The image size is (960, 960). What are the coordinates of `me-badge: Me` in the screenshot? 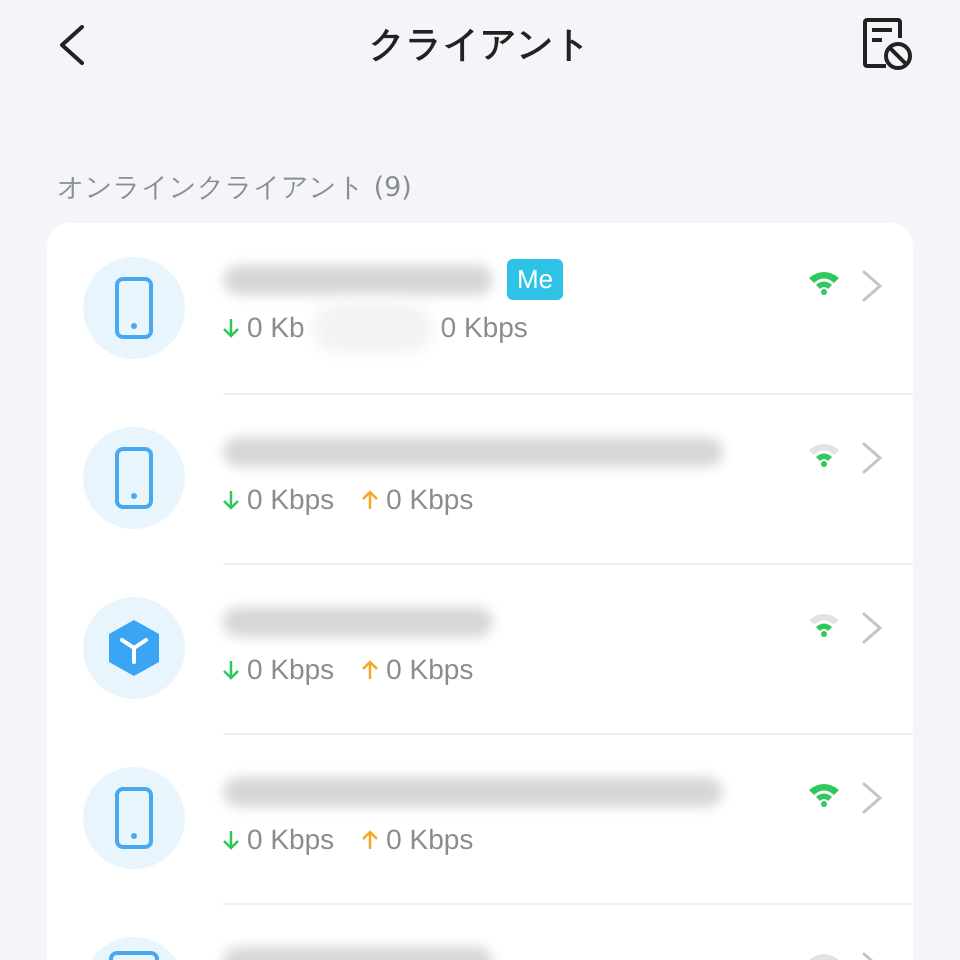 It's located at (535, 279).